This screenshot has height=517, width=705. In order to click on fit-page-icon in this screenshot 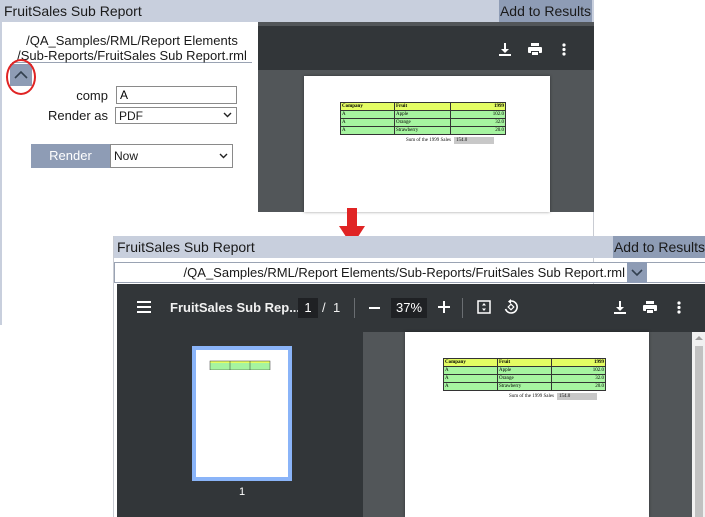, I will do `click(484, 307)`.